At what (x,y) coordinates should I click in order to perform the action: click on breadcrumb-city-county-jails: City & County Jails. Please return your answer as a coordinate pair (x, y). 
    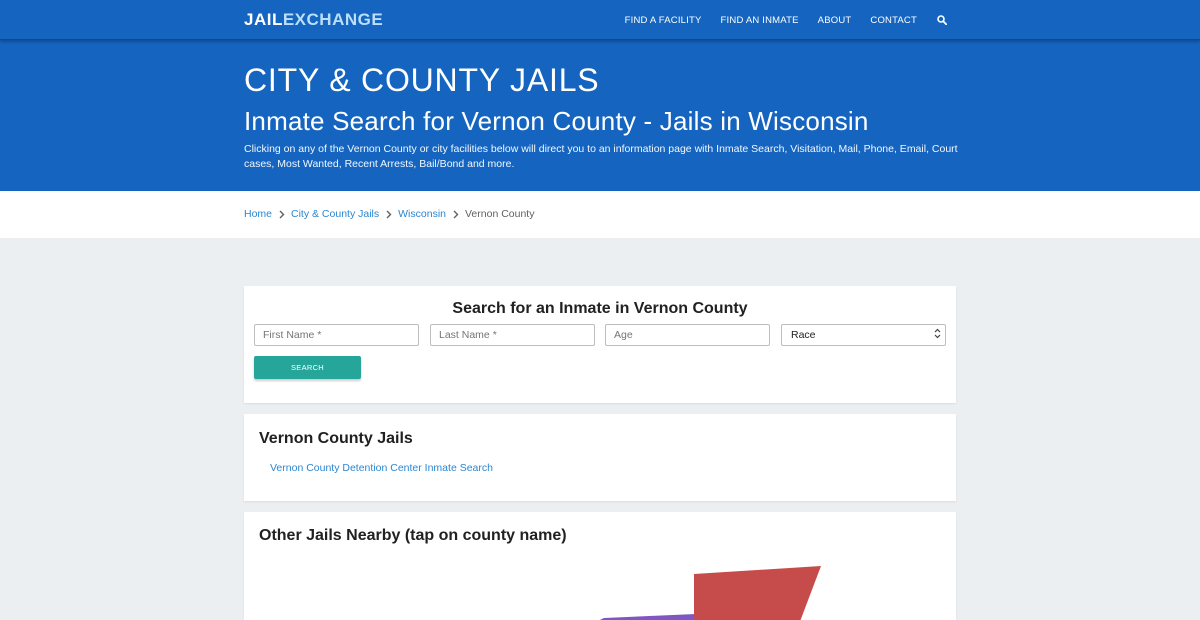
    Looking at the image, I should click on (335, 214).